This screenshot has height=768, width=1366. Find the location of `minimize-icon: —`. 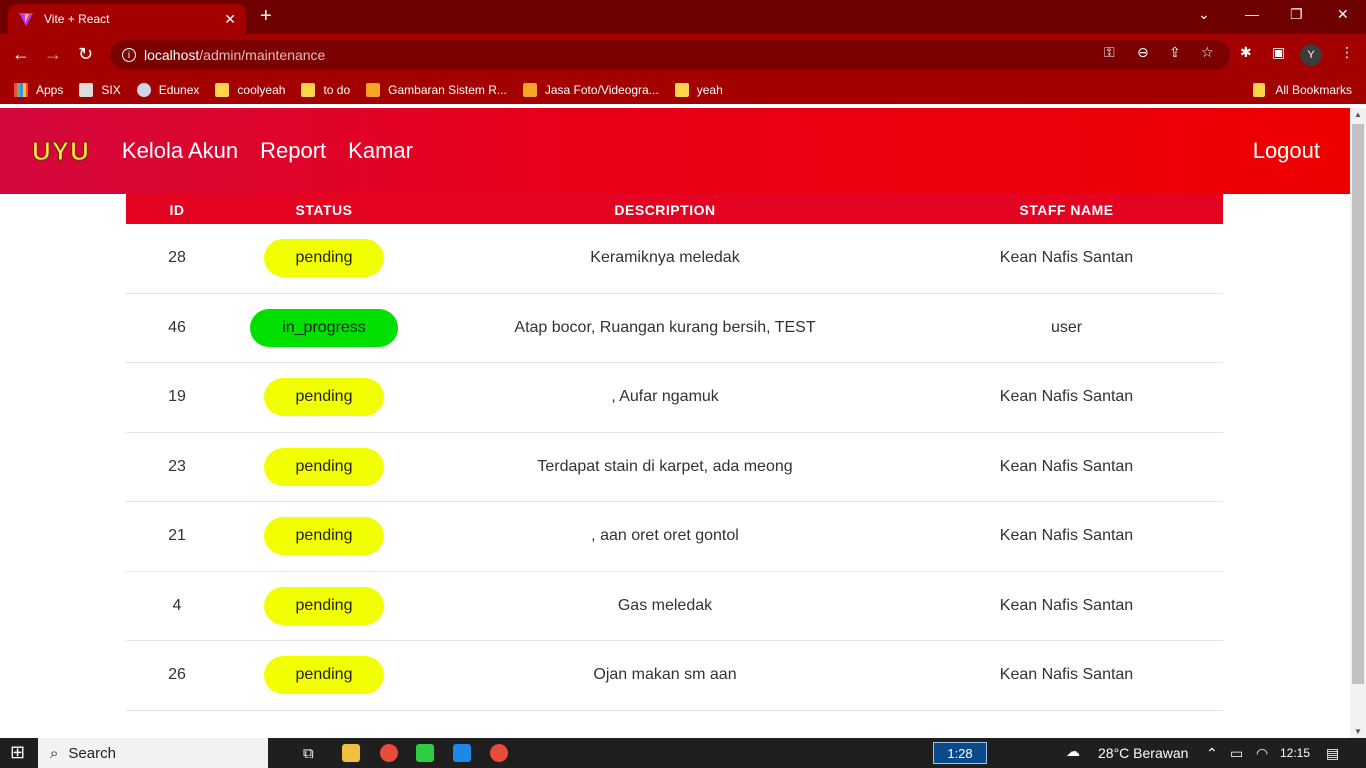

minimize-icon: — is located at coordinates (1252, 14).